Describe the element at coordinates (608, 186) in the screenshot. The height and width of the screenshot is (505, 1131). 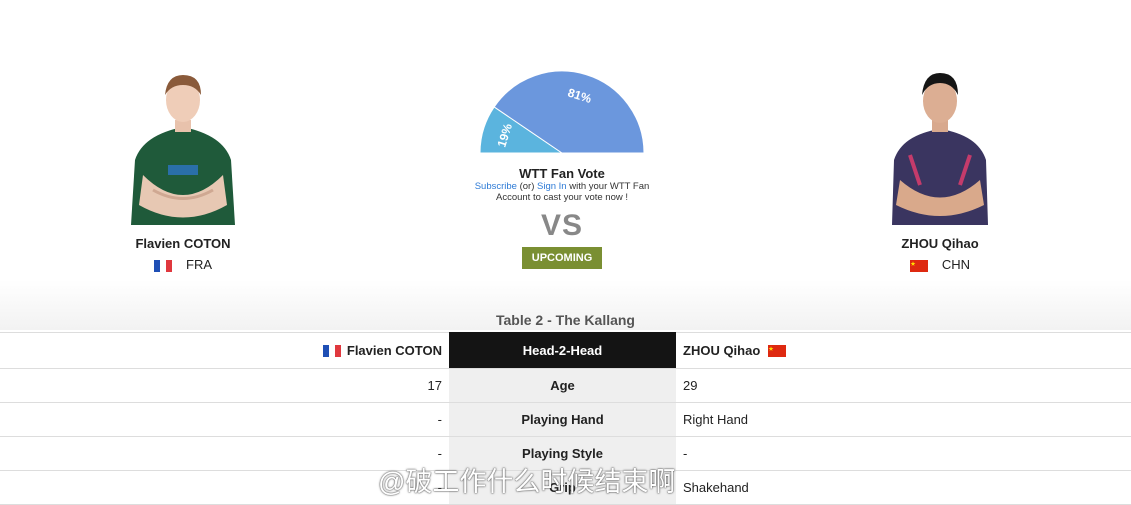
I see `instructions-line1-tail: with your WTT Fan` at that location.